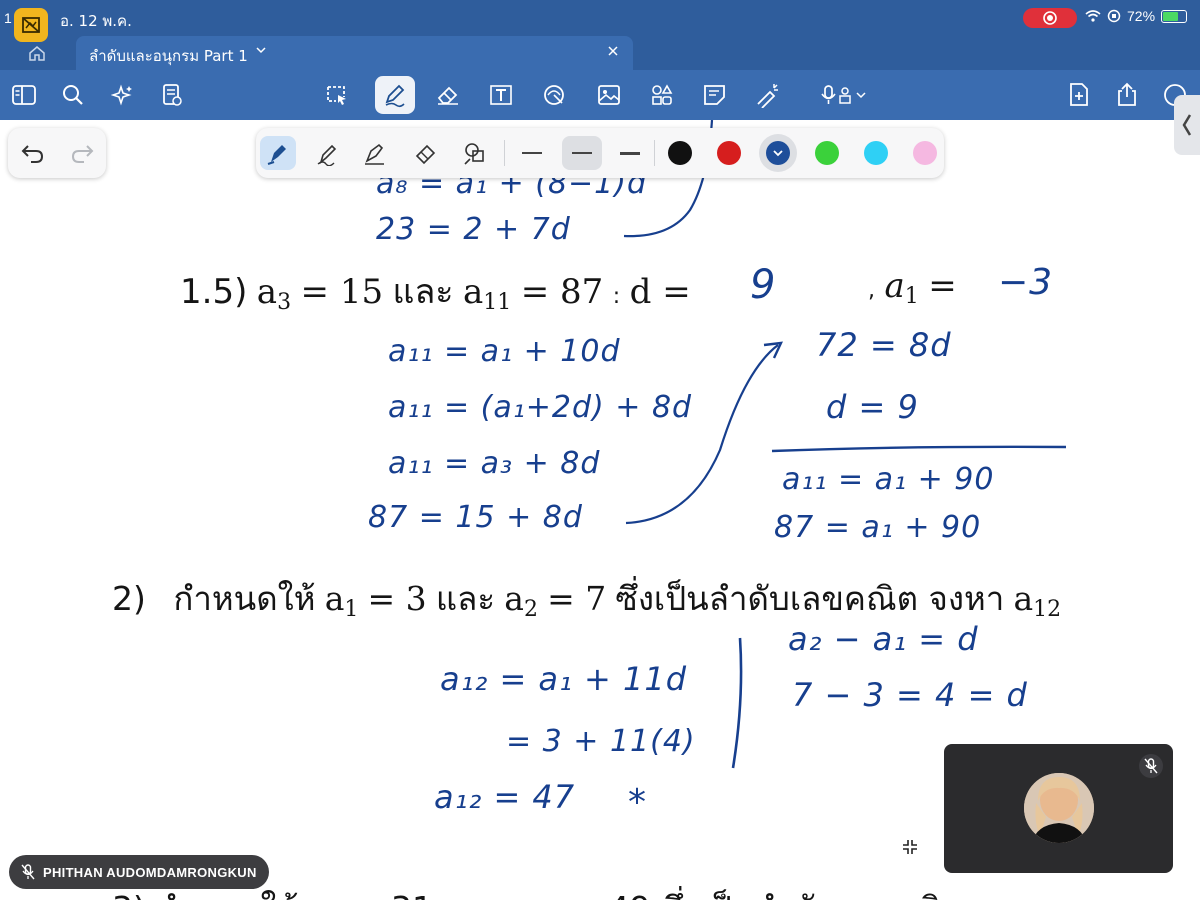  I want to click on brush-pen-icon, so click(374, 154).